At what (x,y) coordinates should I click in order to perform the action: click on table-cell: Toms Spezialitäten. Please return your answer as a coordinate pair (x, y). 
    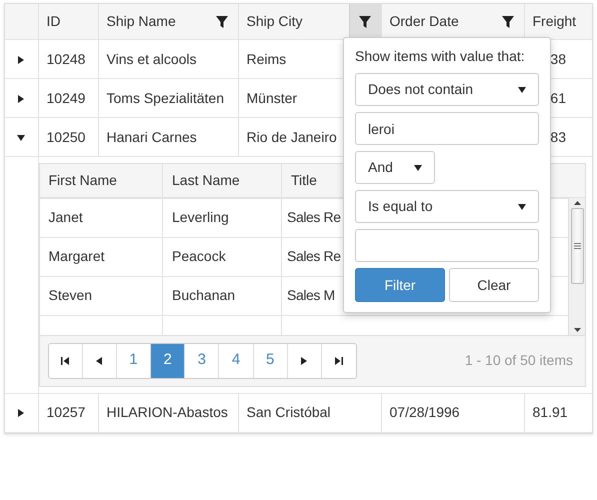
    Looking at the image, I should click on (165, 98).